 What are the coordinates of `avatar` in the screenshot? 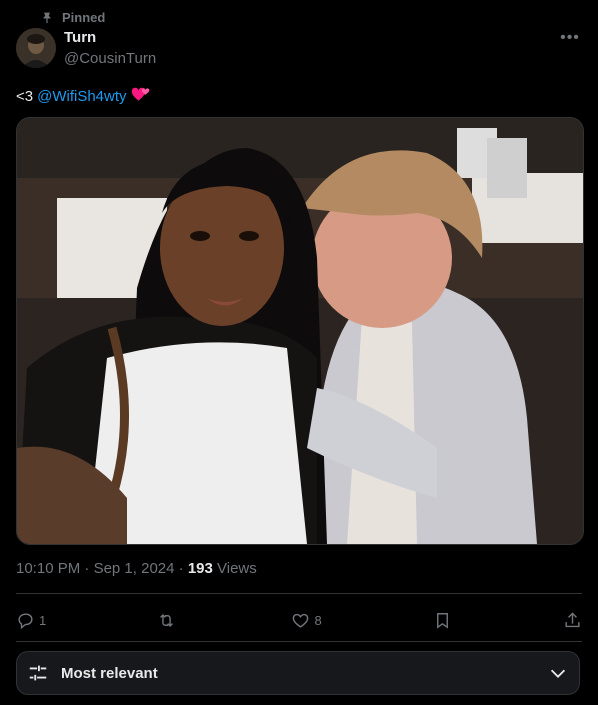 It's located at (36, 48).